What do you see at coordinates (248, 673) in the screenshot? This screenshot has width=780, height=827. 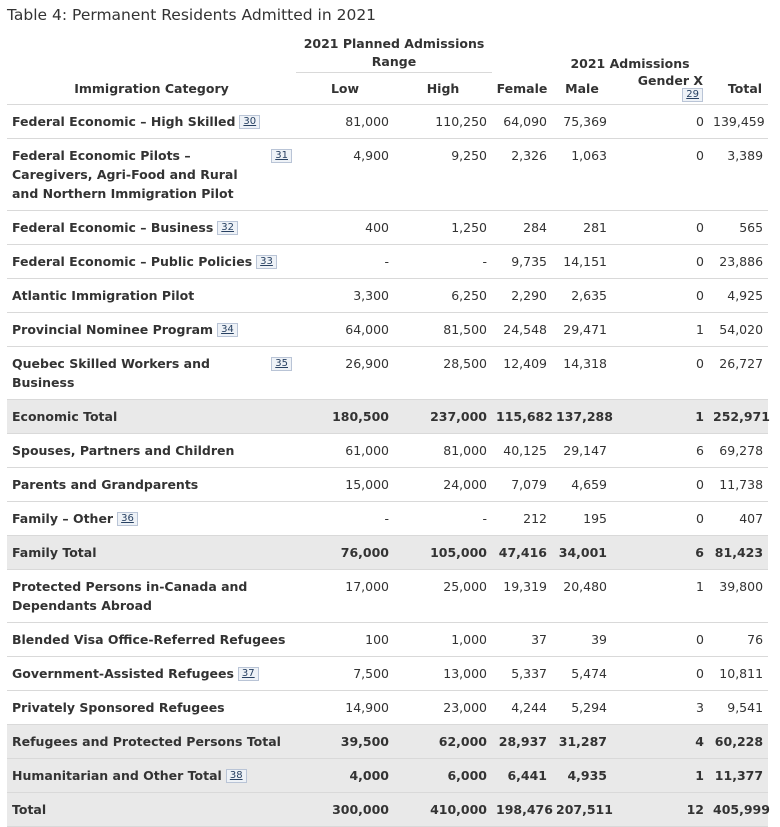 I see `footnote-link: 37` at bounding box center [248, 673].